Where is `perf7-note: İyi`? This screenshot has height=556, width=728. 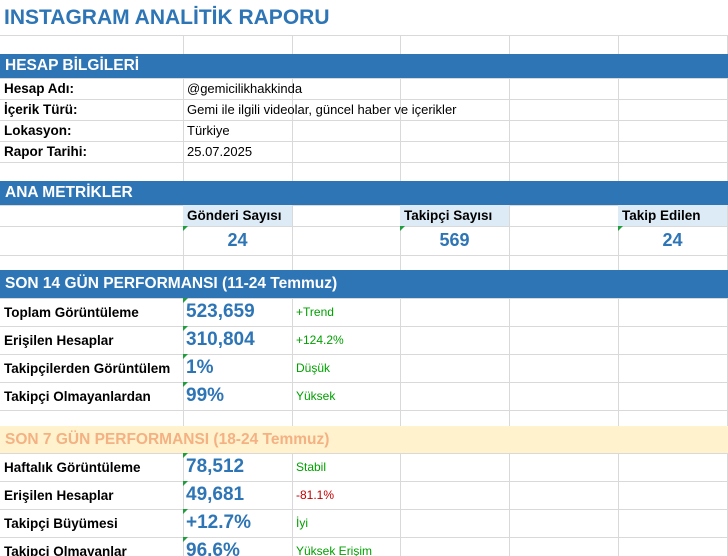 perf7-note: İyi is located at coordinates (302, 523).